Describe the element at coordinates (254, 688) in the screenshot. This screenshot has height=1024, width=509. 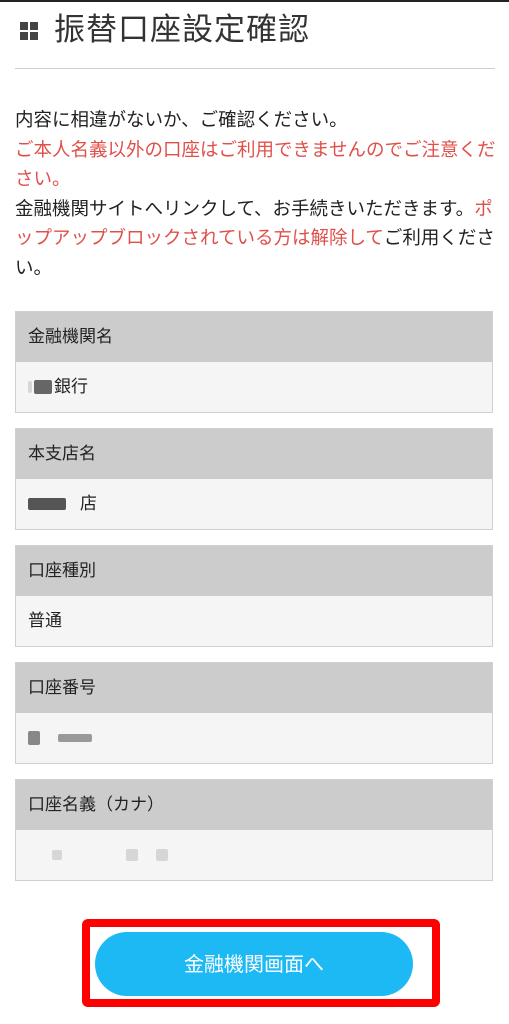
I see `field-label: 口座番号` at that location.